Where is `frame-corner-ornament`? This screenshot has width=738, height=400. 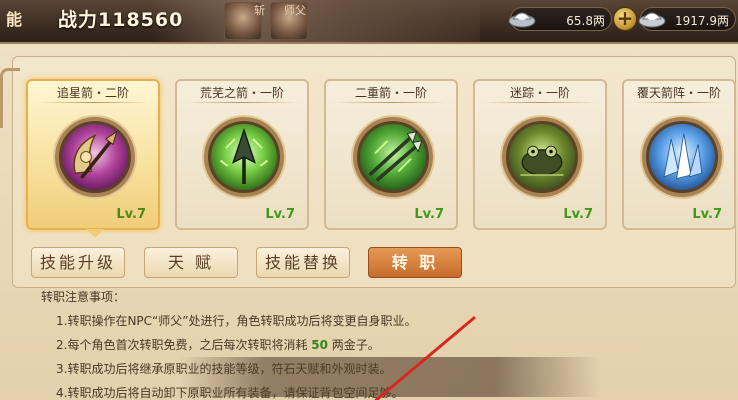
frame-corner-ornament is located at coordinates (10, 98).